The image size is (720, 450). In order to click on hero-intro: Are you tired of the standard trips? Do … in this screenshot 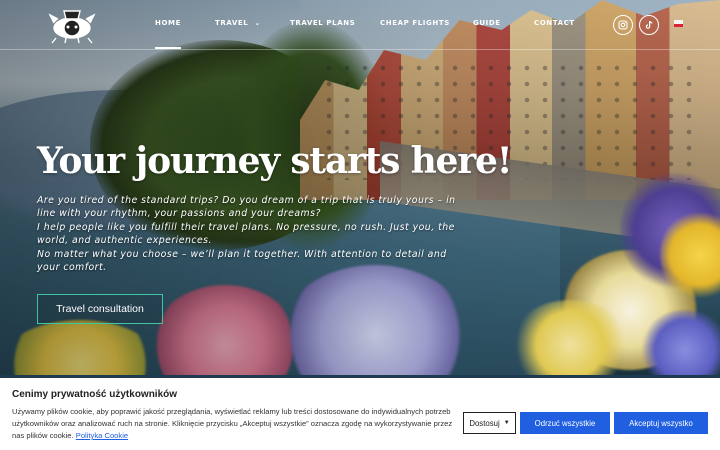, I will do `click(252, 234)`.